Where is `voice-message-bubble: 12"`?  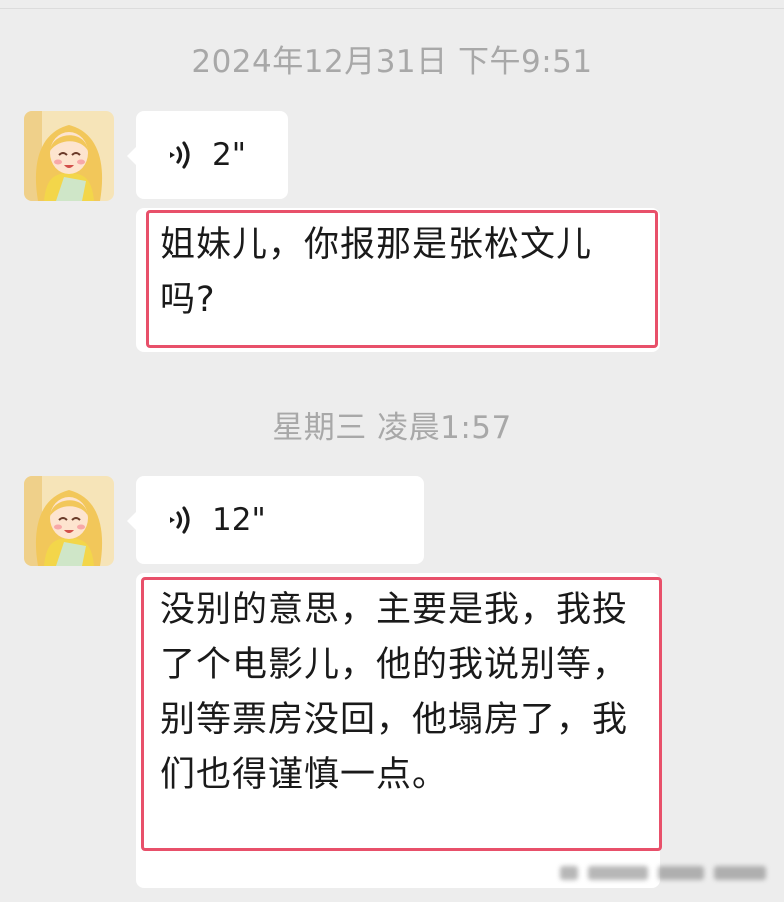 voice-message-bubble: 12" is located at coordinates (275, 520).